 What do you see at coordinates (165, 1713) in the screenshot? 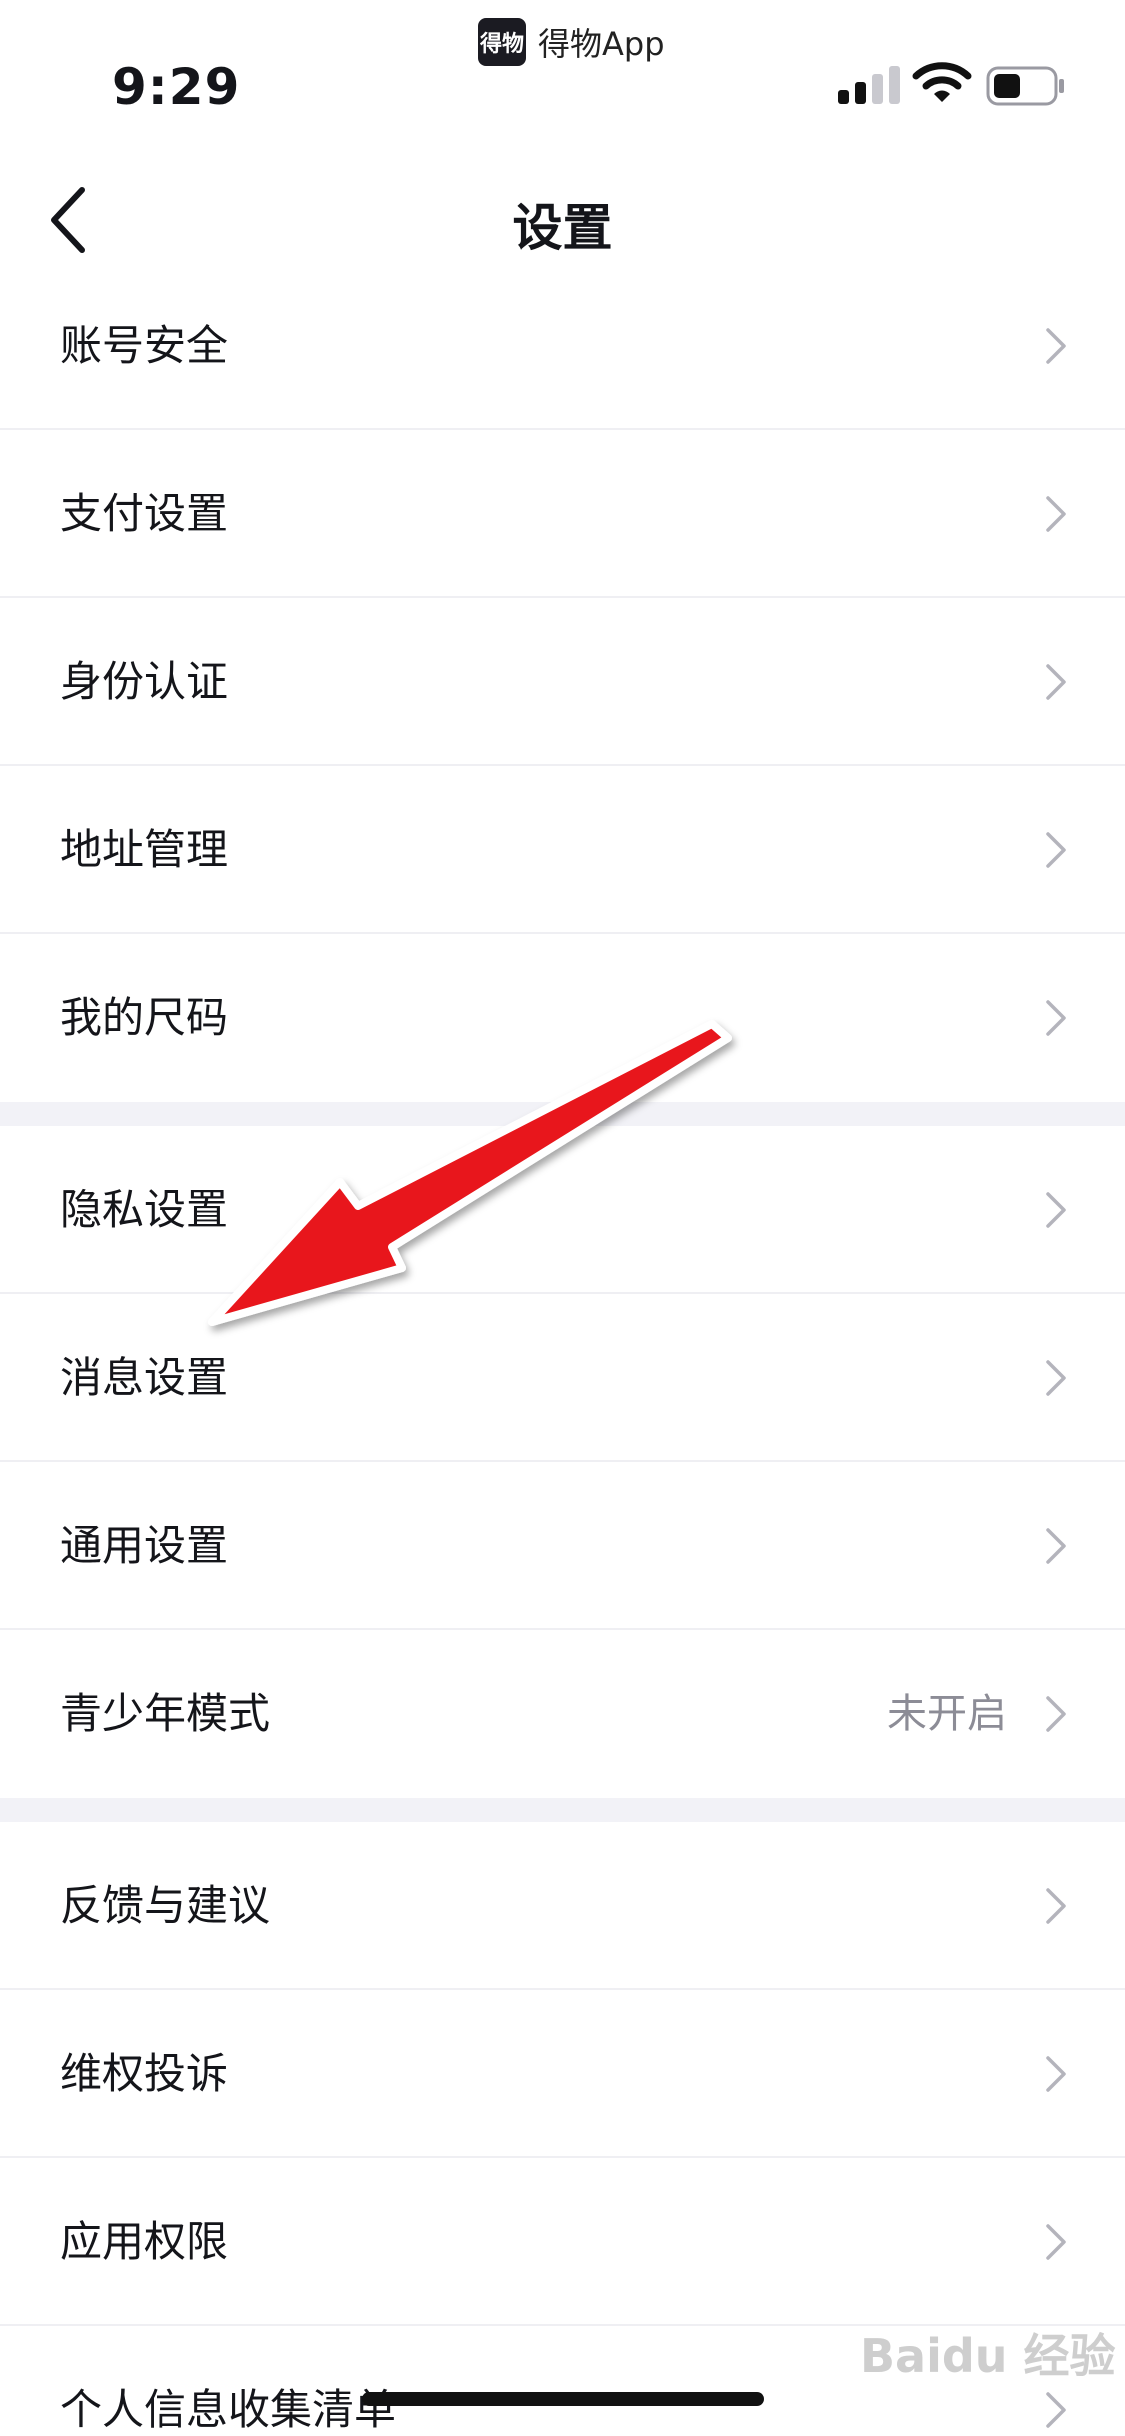
I see `settings-item-label: 青少年模式` at bounding box center [165, 1713].